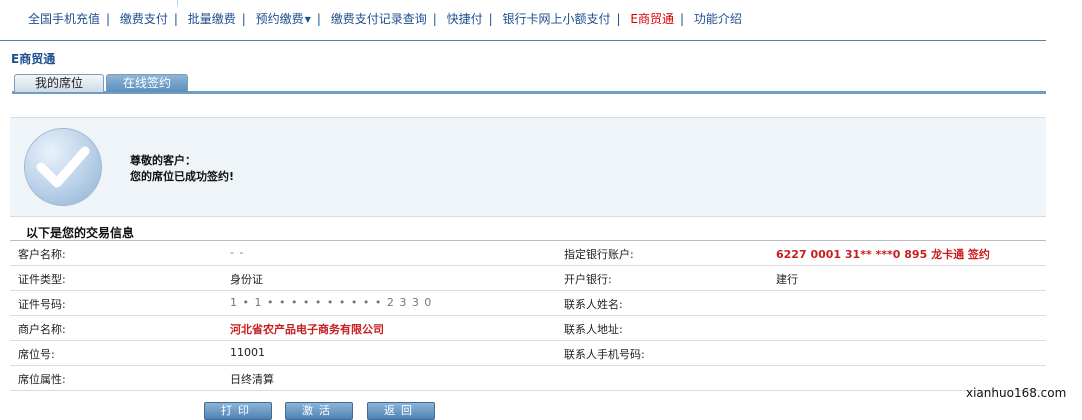  I want to click on label-seat-number: 席位号:, so click(36, 354).